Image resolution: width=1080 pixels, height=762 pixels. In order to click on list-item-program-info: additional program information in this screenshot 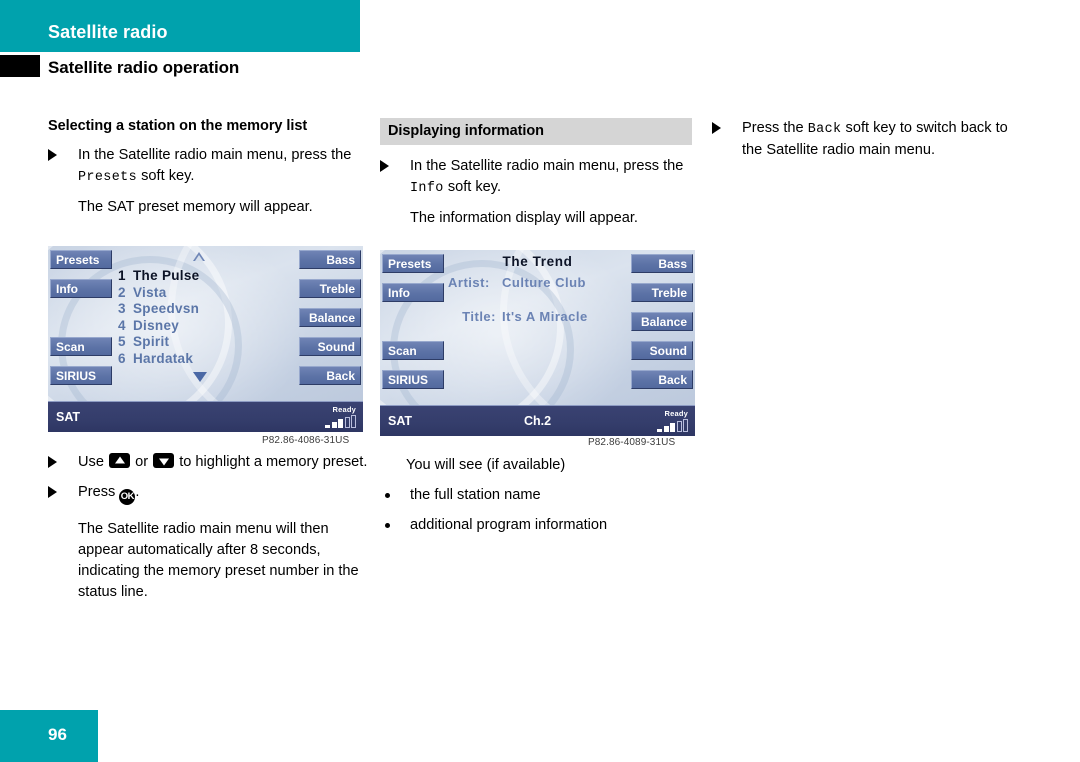, I will do `click(540, 525)`.